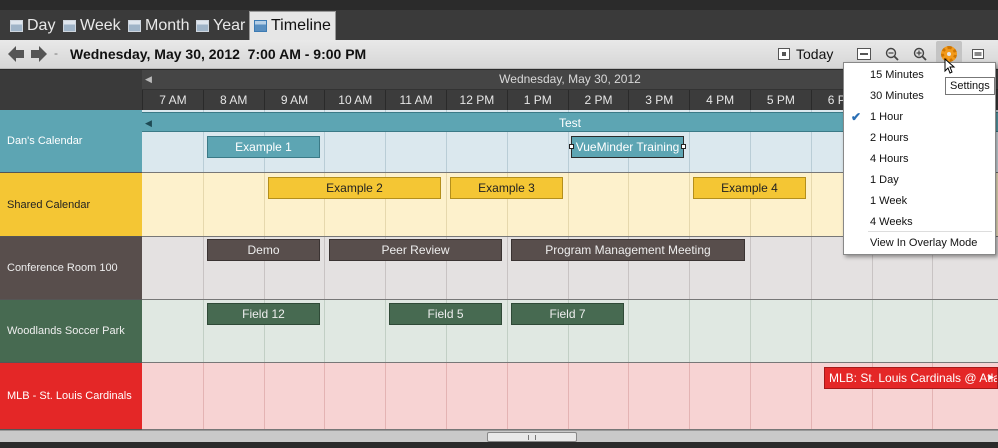  I want to click on scrollbar-thumb, so click(532, 437).